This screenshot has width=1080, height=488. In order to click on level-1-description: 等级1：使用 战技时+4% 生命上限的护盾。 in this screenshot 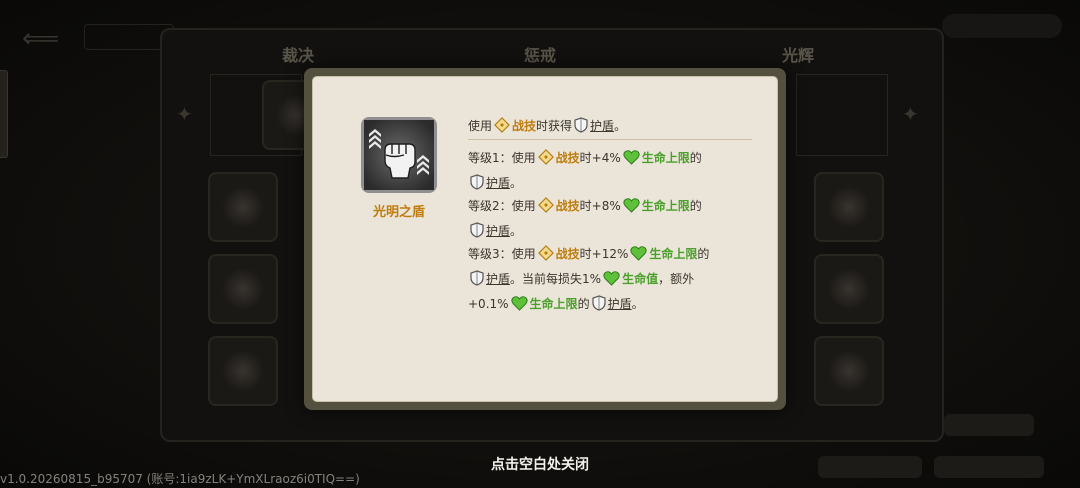, I will do `click(613, 172)`.